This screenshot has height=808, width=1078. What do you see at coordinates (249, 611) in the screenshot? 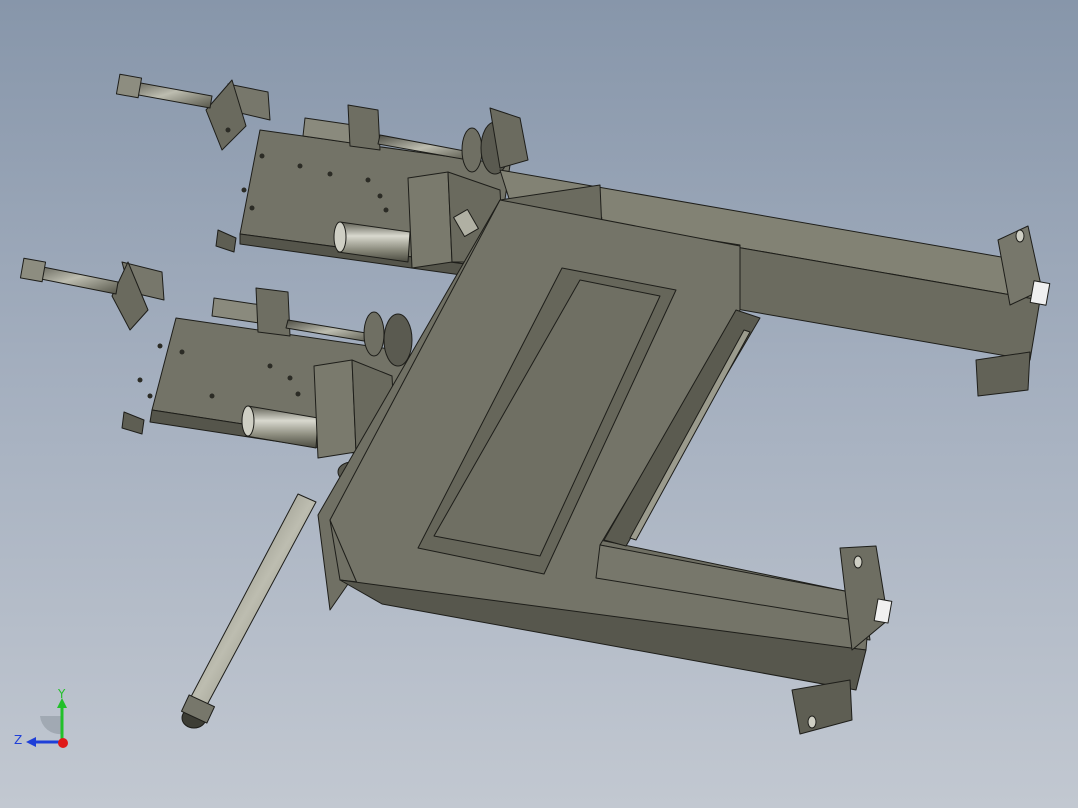
I see `actuator-rod` at bounding box center [249, 611].